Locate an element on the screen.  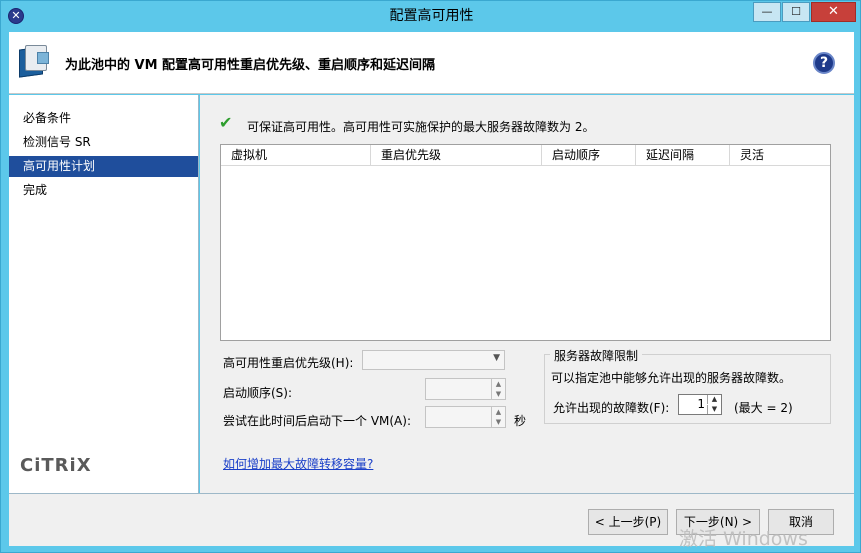
failures-max: (最大 = 2) is located at coordinates (763, 408).